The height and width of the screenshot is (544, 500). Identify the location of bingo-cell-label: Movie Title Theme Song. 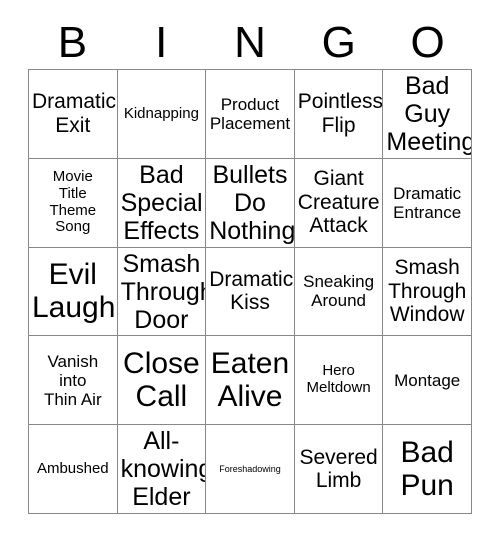
(73, 202).